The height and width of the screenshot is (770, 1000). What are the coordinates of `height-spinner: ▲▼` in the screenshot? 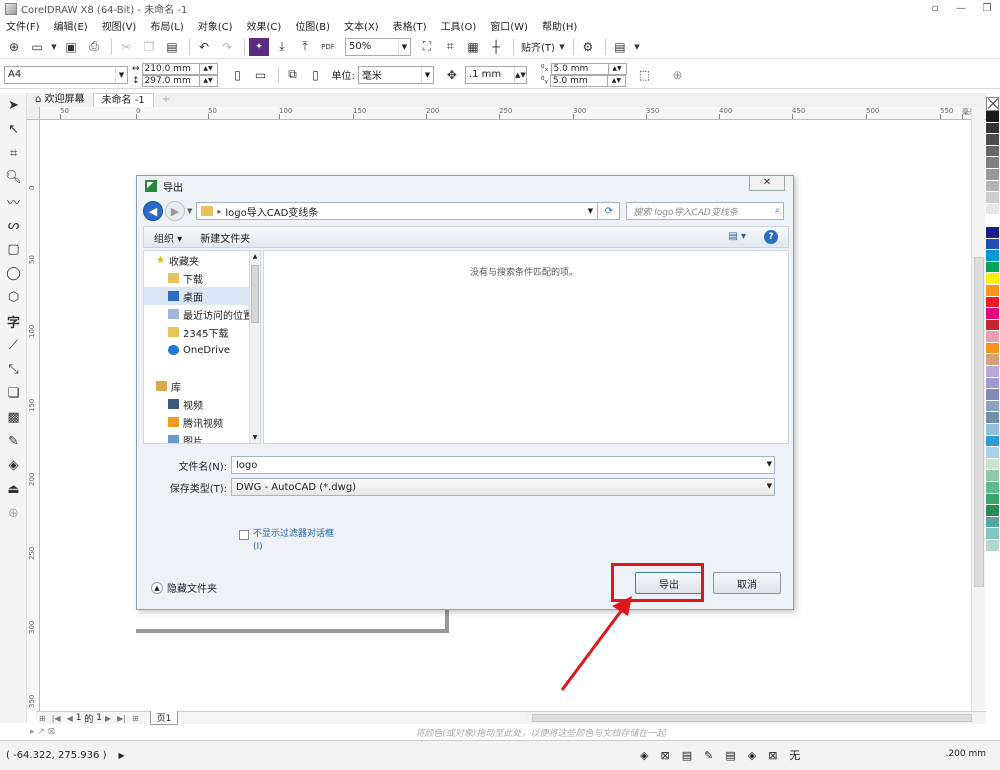 It's located at (208, 80).